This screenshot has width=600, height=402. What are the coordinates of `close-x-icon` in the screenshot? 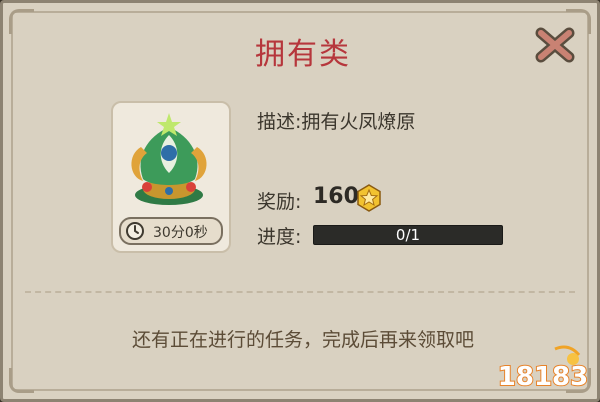 It's located at (555, 45).